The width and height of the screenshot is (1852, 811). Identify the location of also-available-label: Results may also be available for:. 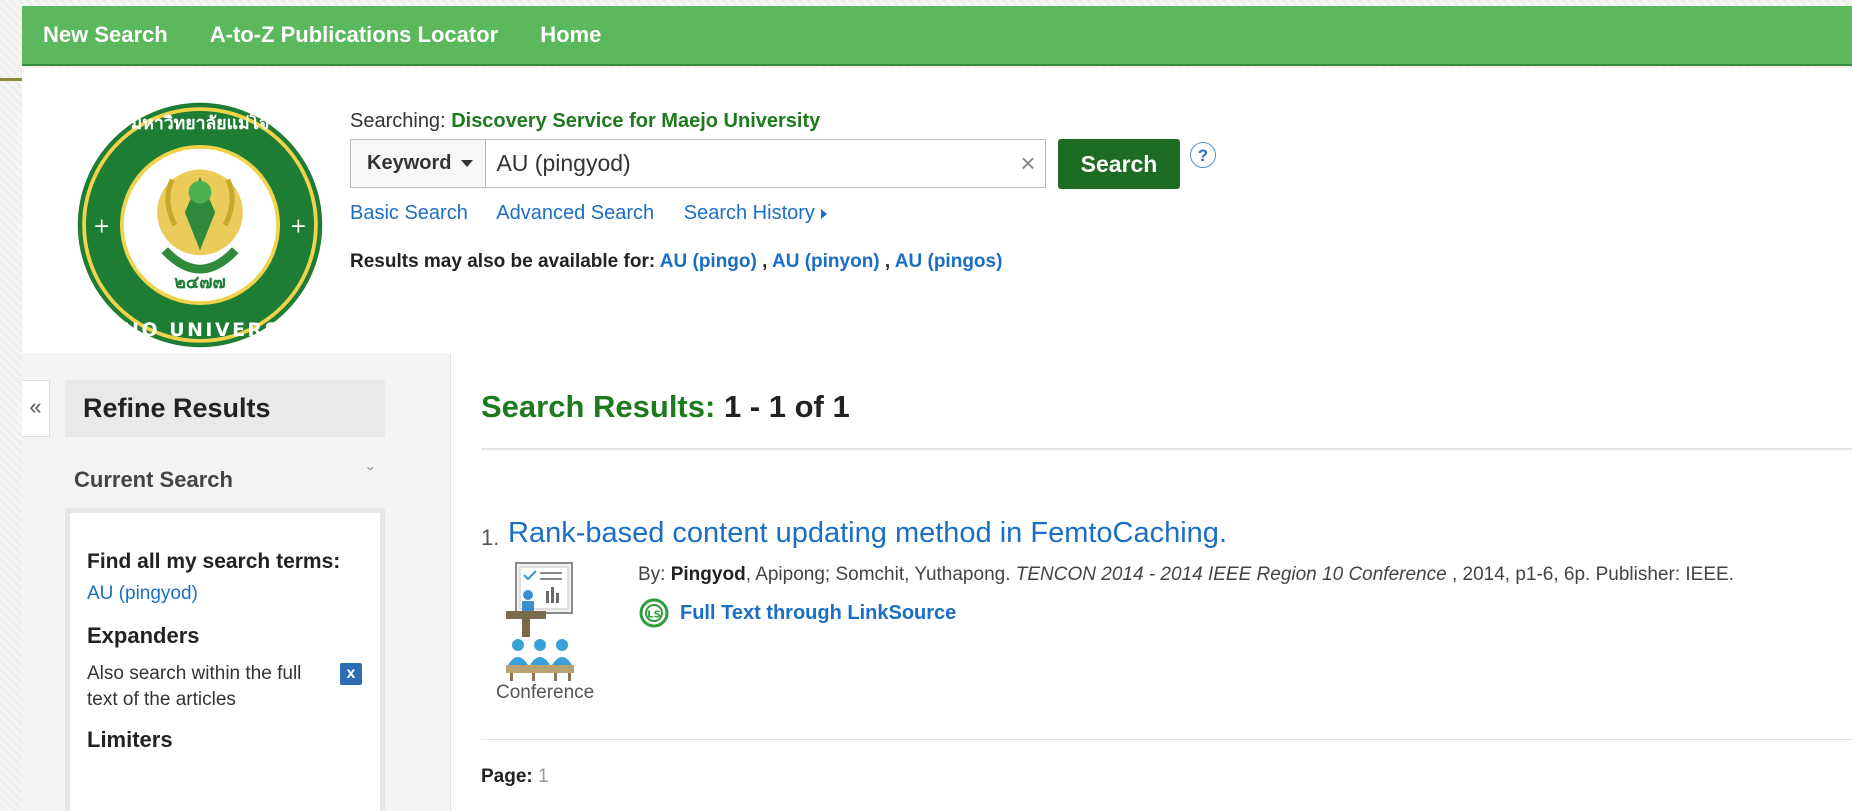
(503, 261).